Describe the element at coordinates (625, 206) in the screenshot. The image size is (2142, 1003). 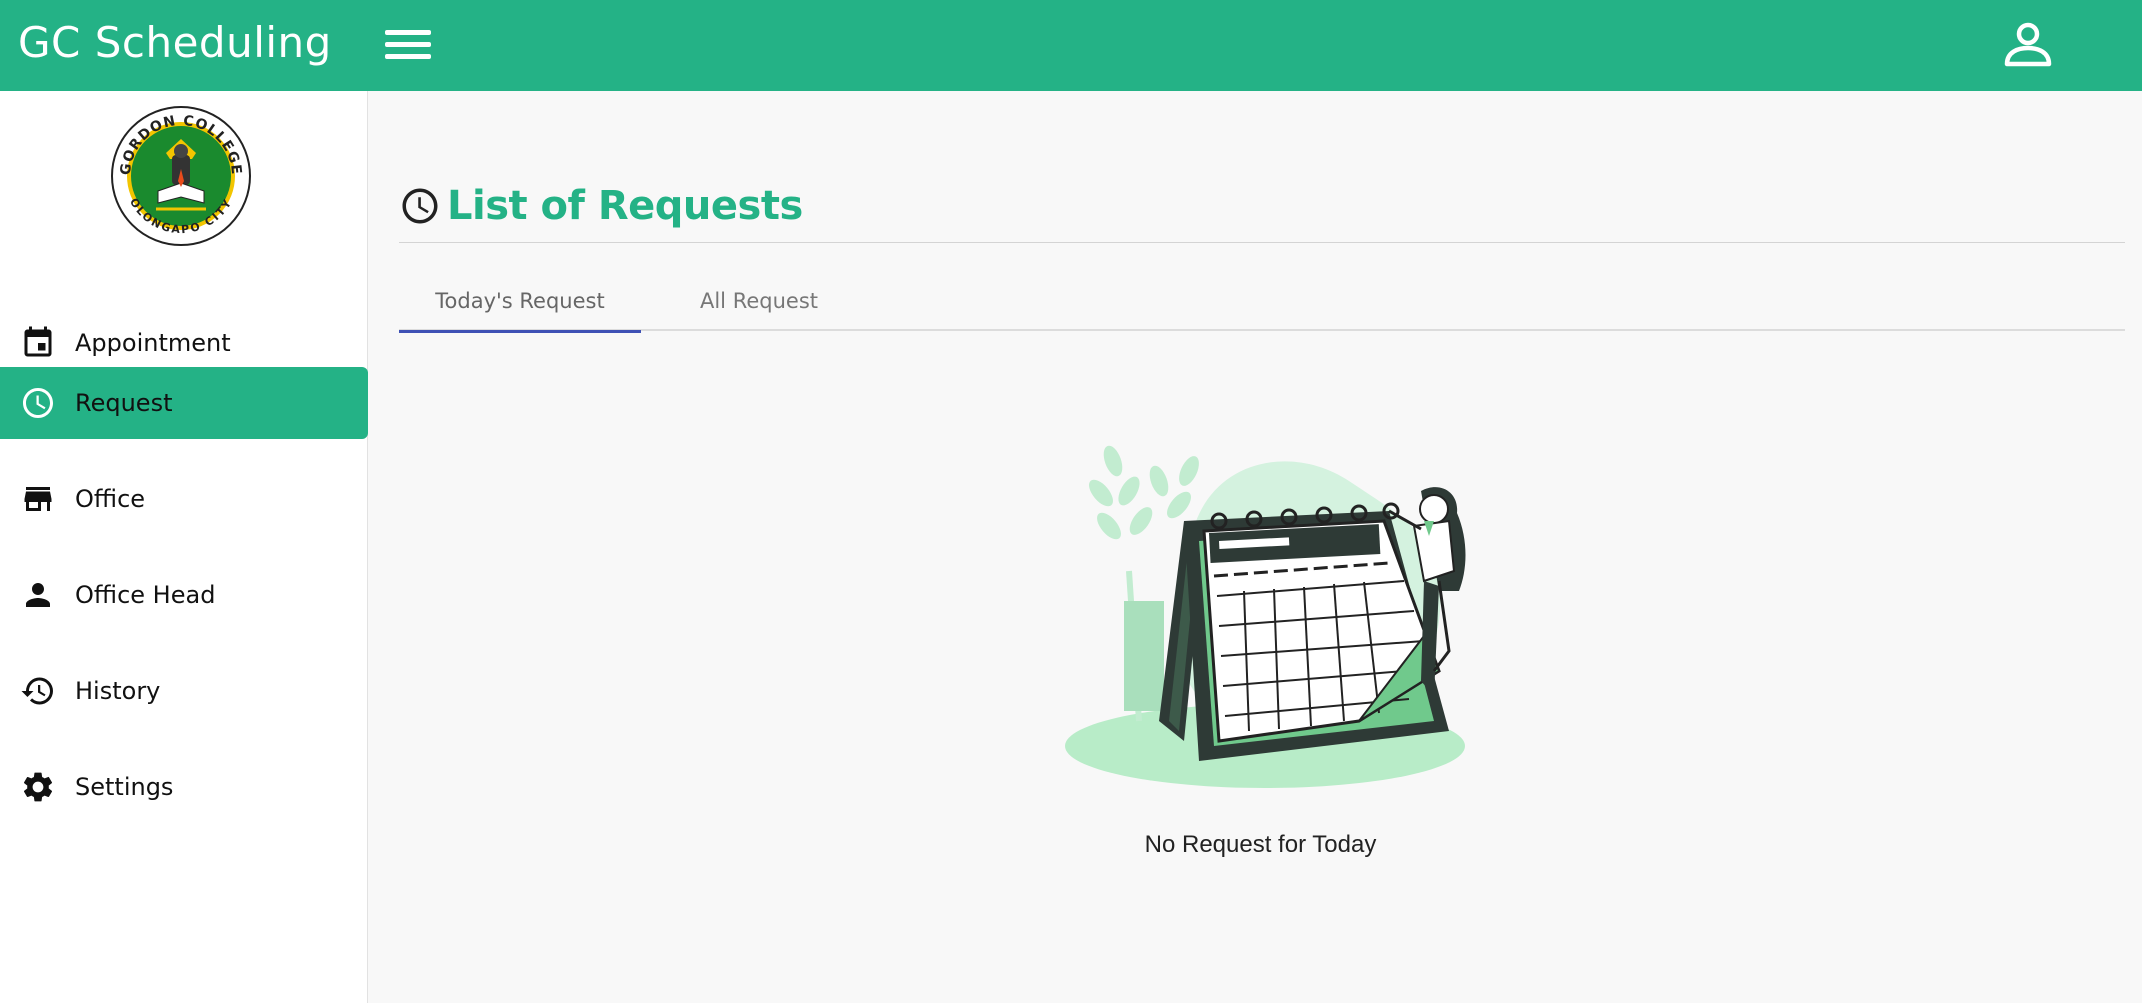
I see `page-title: List of Requests` at that location.